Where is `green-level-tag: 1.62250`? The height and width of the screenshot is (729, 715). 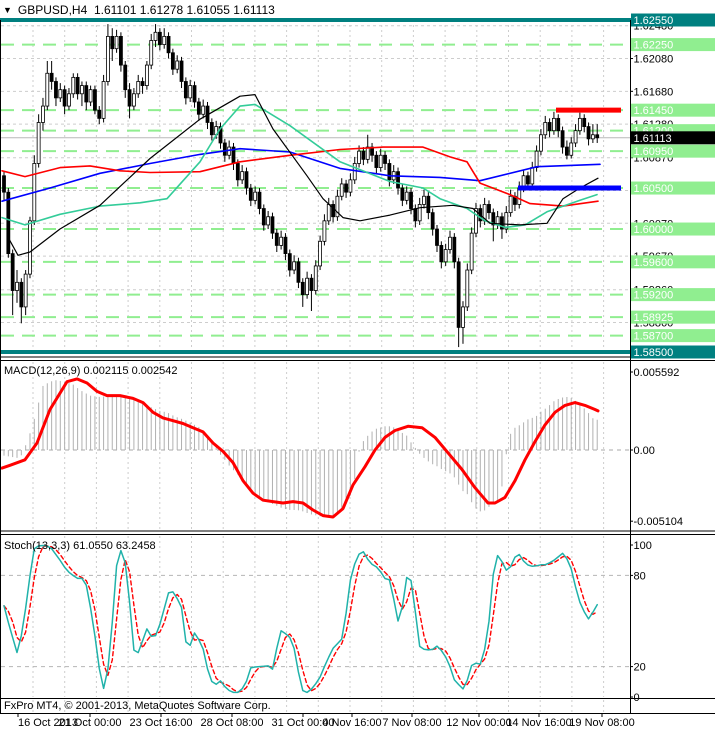 green-level-tag: 1.62250 is located at coordinates (654, 46).